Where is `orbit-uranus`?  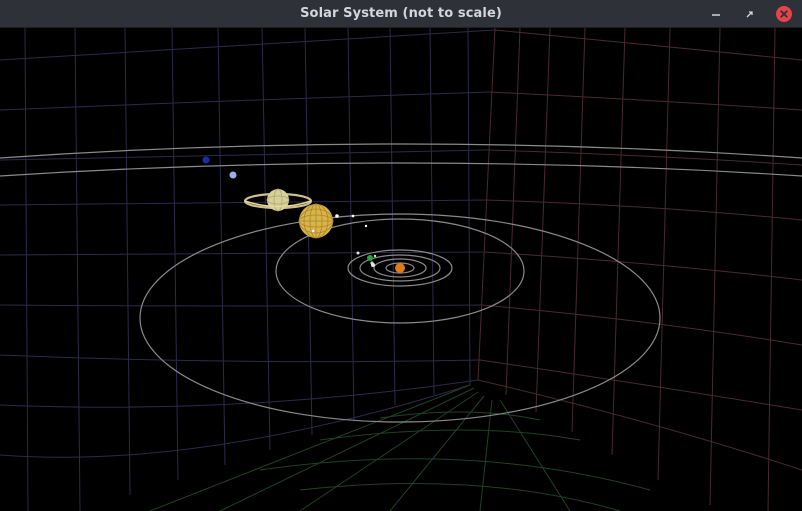 orbit-uranus is located at coordinates (401, 169).